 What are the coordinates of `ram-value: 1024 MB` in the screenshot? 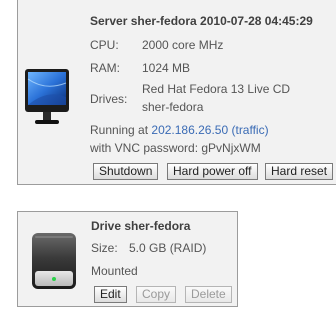 It's located at (166, 68).